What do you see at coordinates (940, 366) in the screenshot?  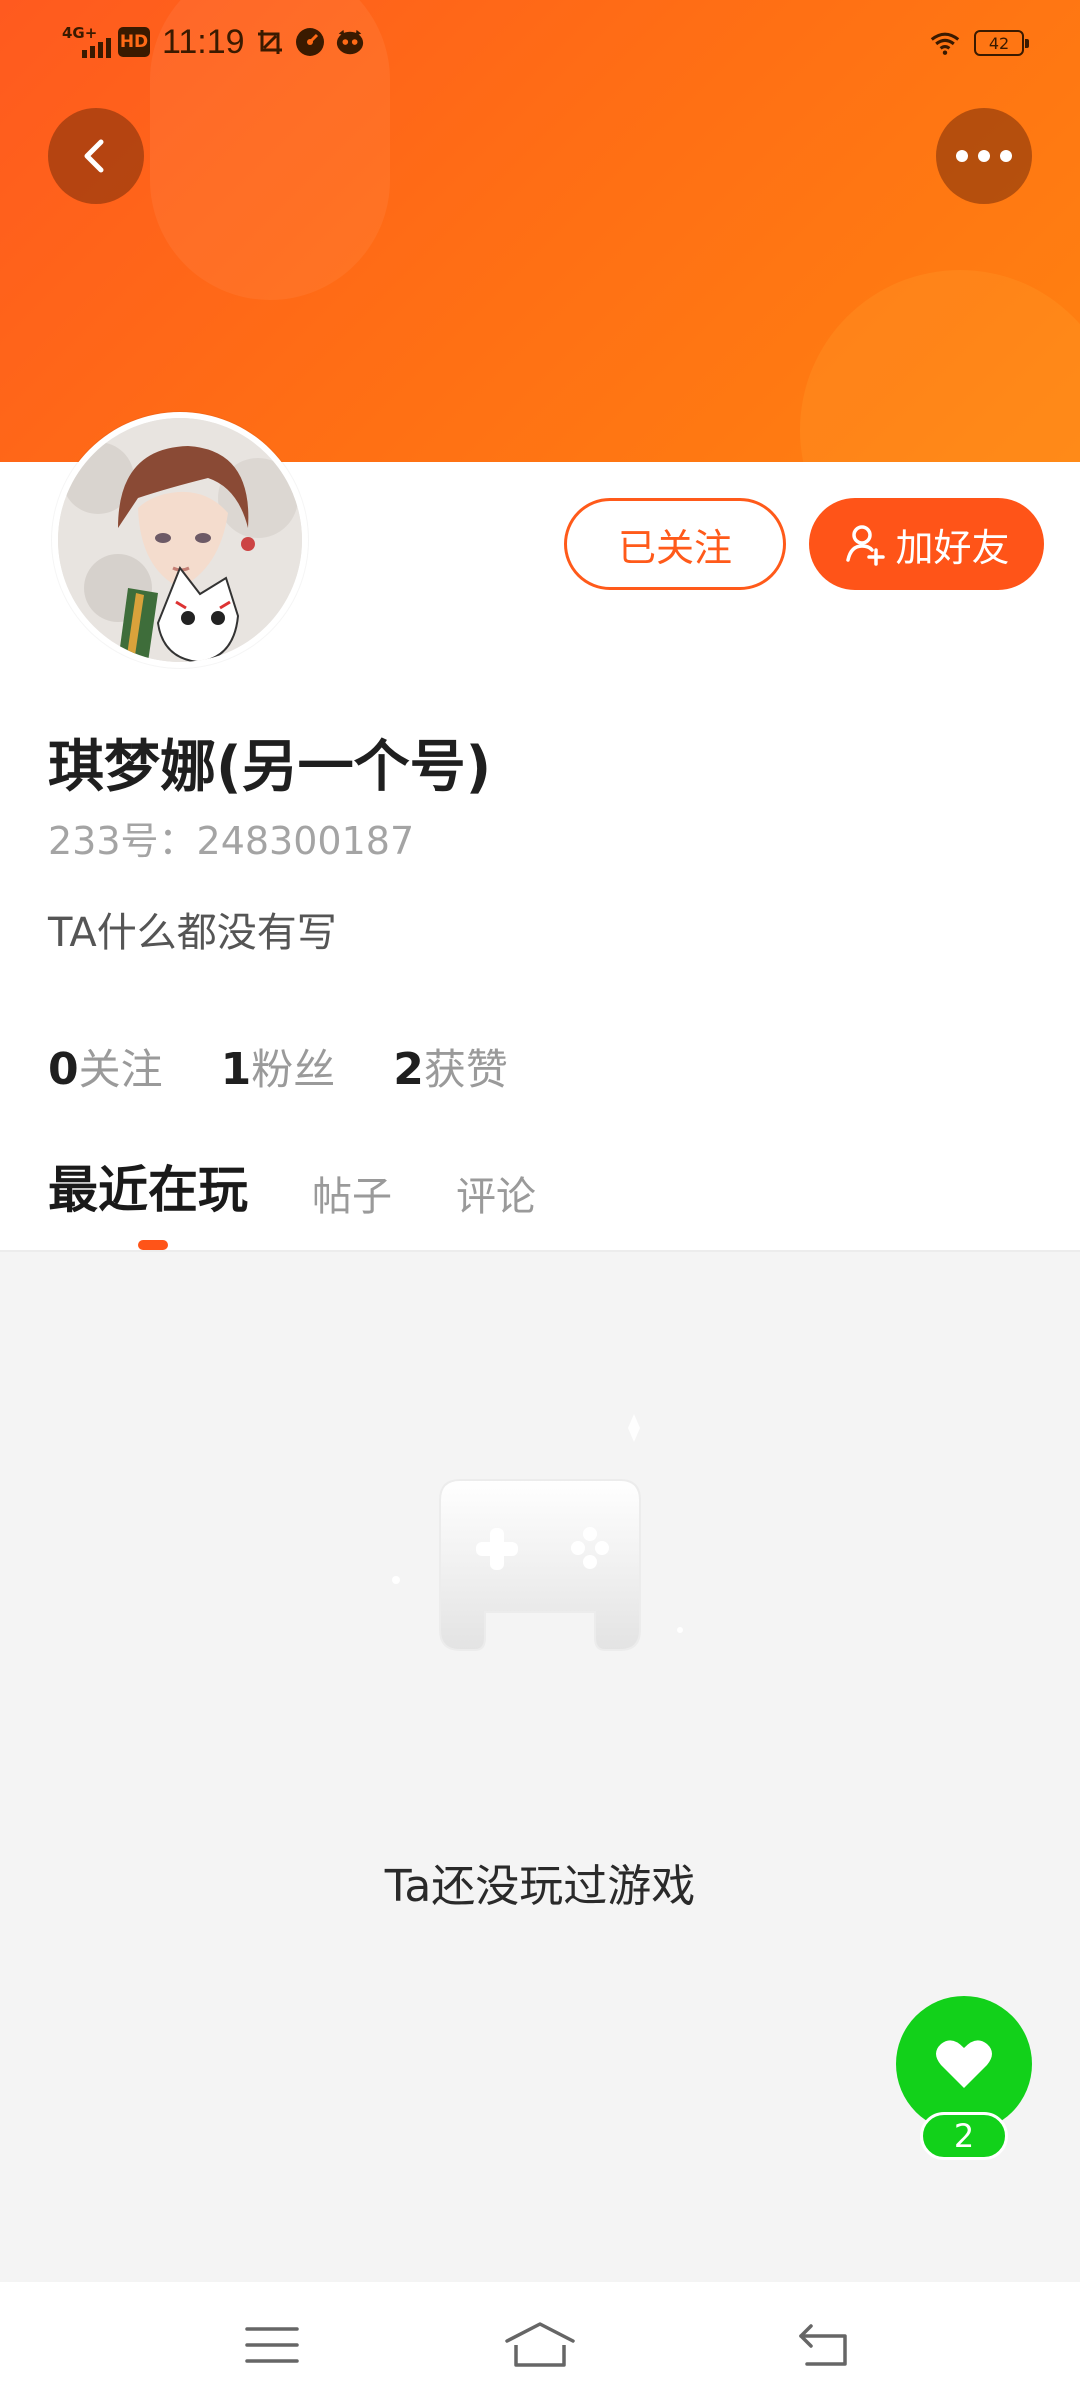 I see `banner-decoration` at bounding box center [940, 366].